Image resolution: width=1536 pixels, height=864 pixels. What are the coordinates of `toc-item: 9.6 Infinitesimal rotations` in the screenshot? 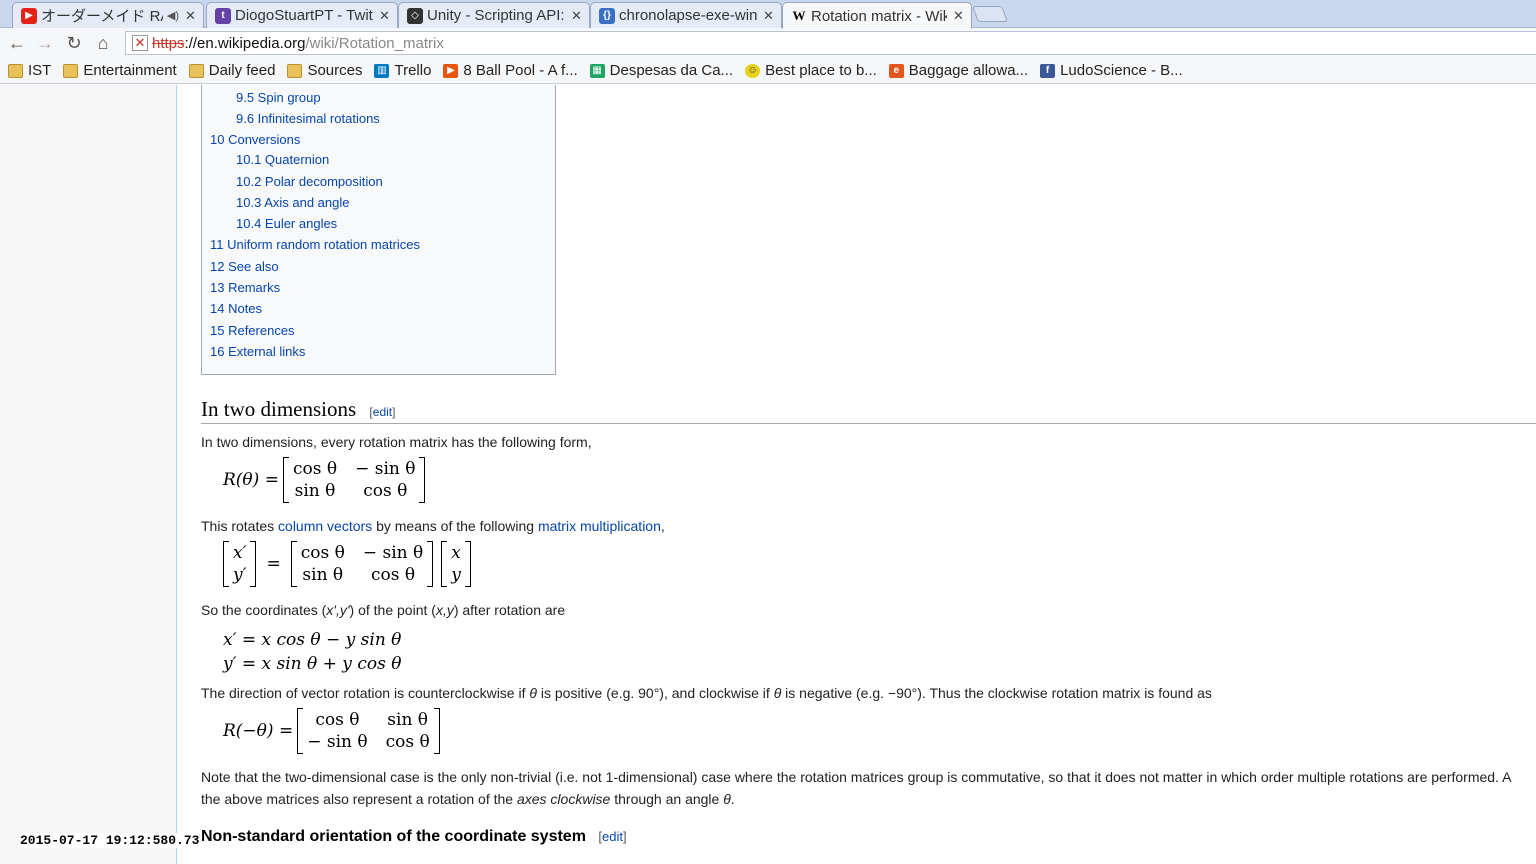 It's located at (308, 118).